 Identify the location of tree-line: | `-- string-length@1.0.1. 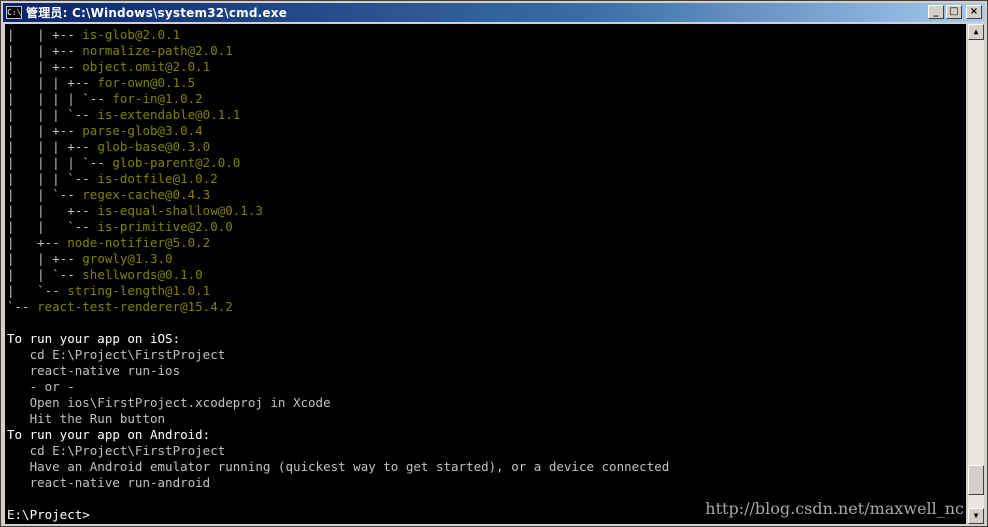
(338, 291).